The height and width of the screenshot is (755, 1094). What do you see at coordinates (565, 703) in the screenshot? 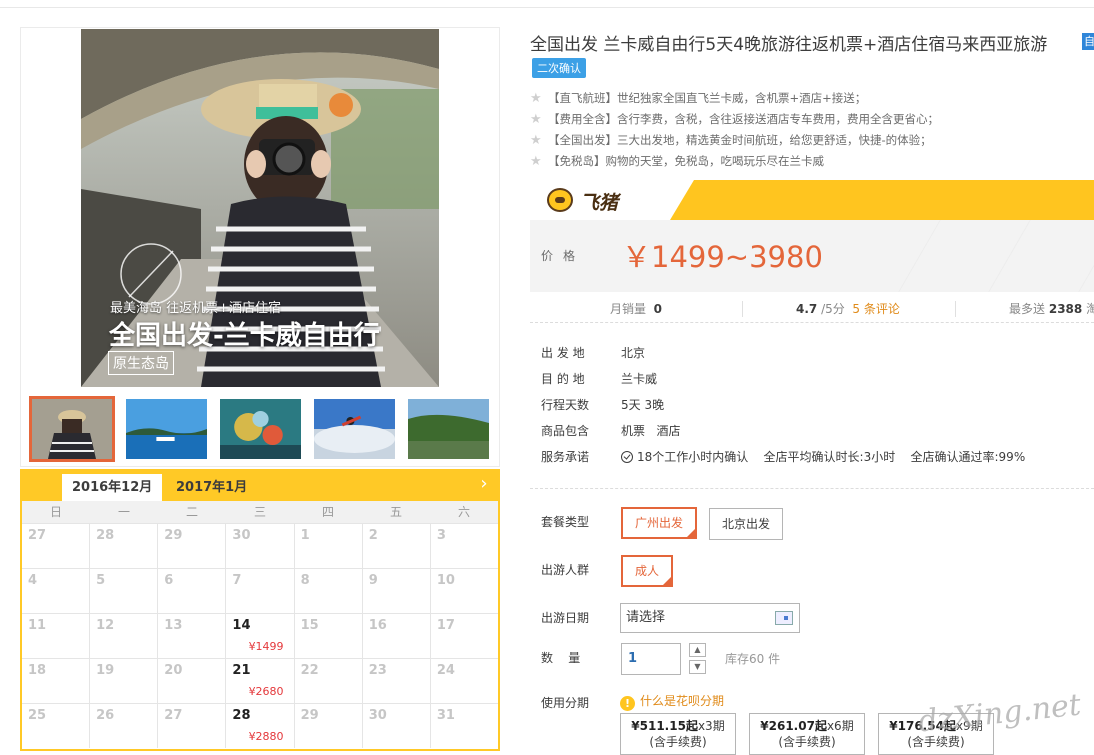
I see `installment-label: 使用分期` at bounding box center [565, 703].